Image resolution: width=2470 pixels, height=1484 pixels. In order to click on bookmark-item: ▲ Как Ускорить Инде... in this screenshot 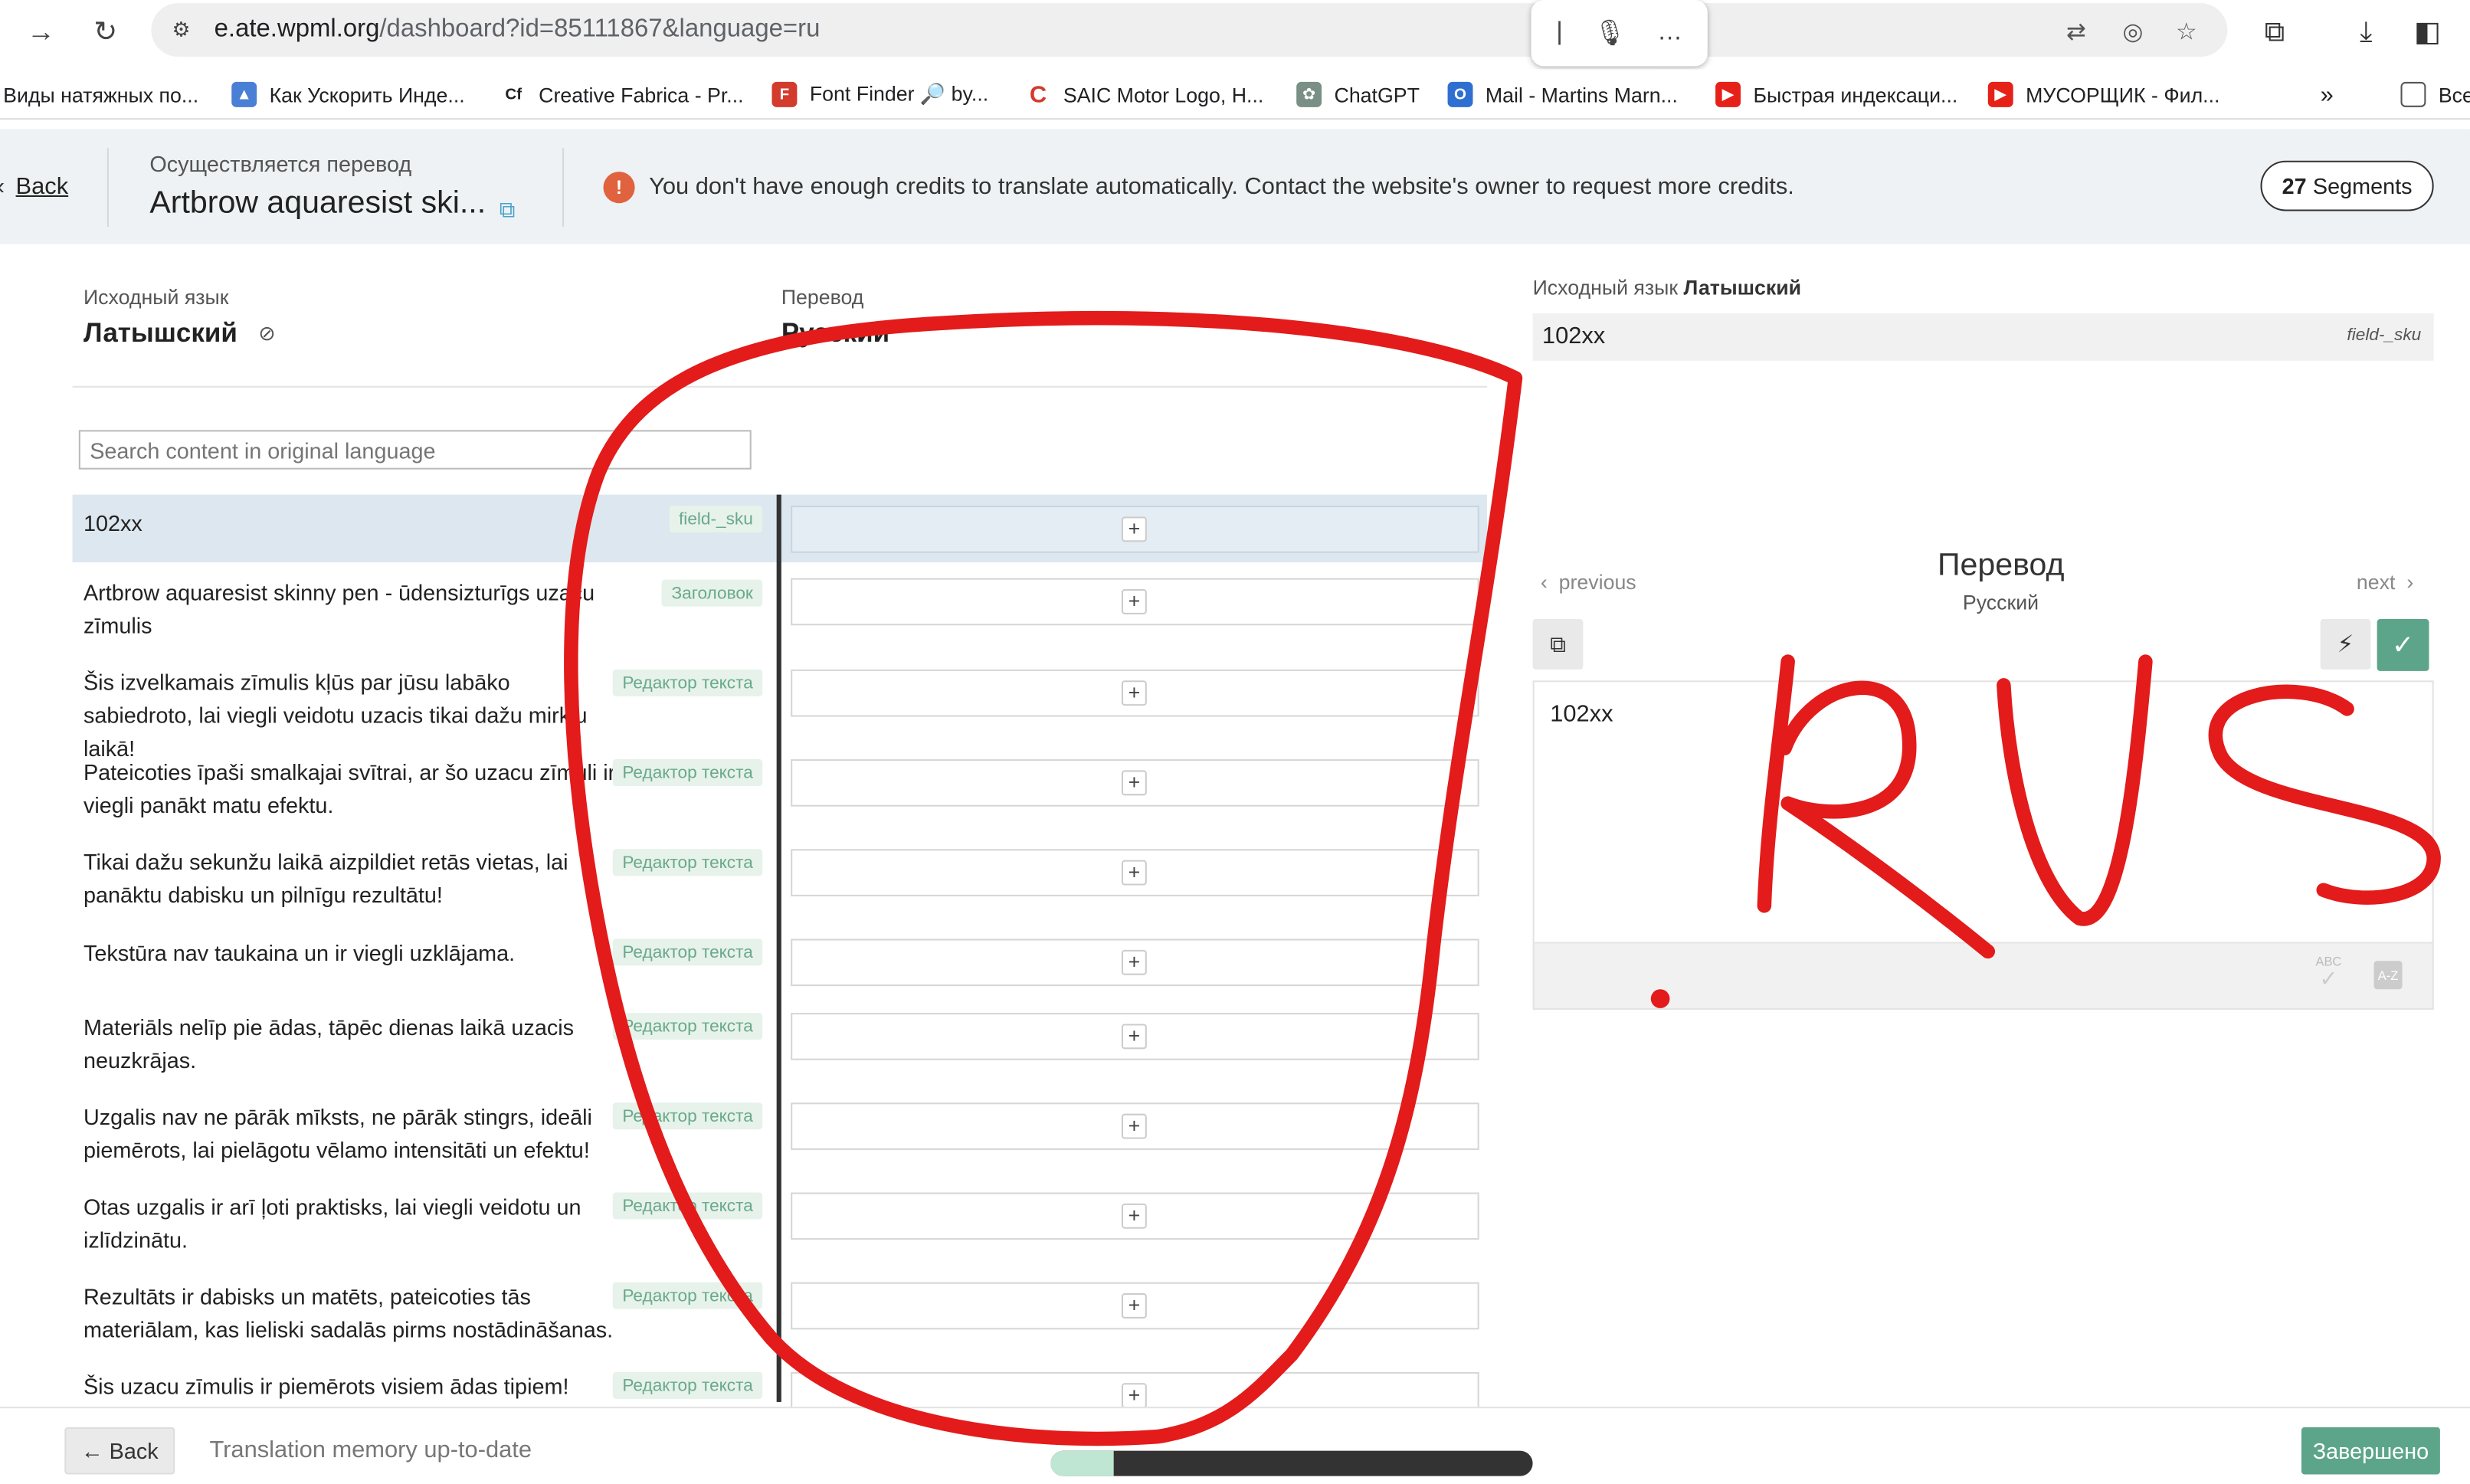, I will do `click(348, 94)`.